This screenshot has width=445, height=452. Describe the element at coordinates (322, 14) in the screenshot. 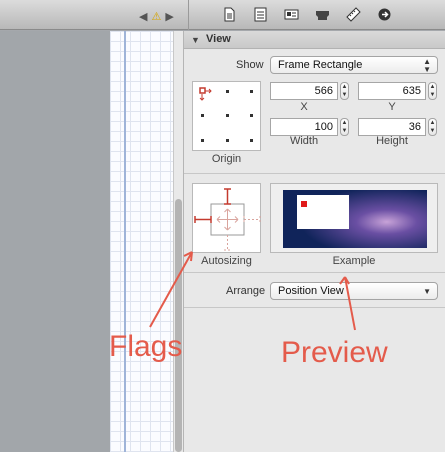

I see `attributes-inspector-icon` at that location.